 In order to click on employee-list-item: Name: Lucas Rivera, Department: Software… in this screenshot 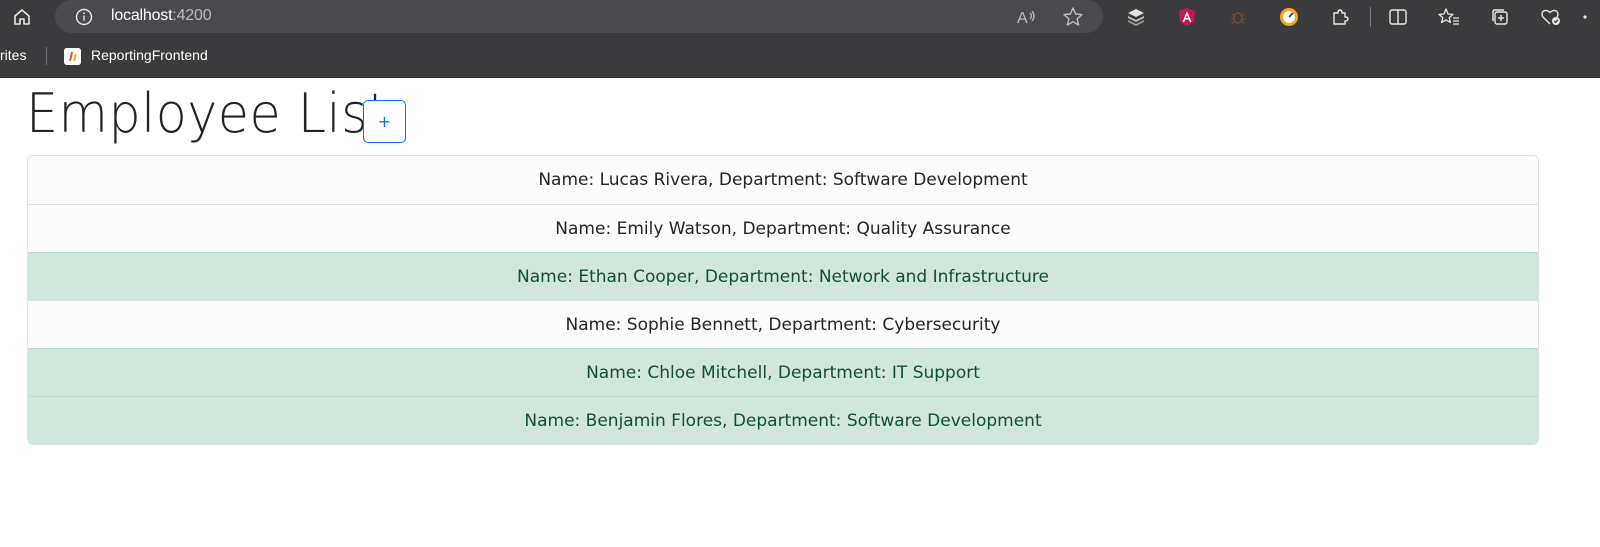, I will do `click(783, 180)`.